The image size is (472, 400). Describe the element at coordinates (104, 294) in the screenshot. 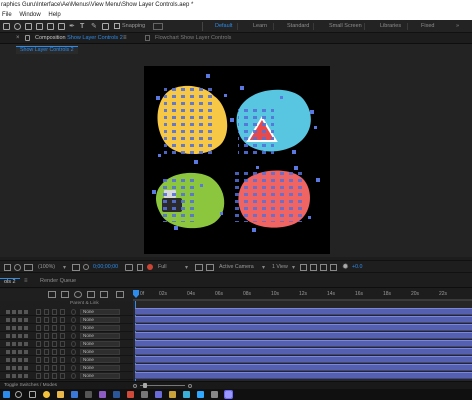

I see `brainstorm-icon` at that location.